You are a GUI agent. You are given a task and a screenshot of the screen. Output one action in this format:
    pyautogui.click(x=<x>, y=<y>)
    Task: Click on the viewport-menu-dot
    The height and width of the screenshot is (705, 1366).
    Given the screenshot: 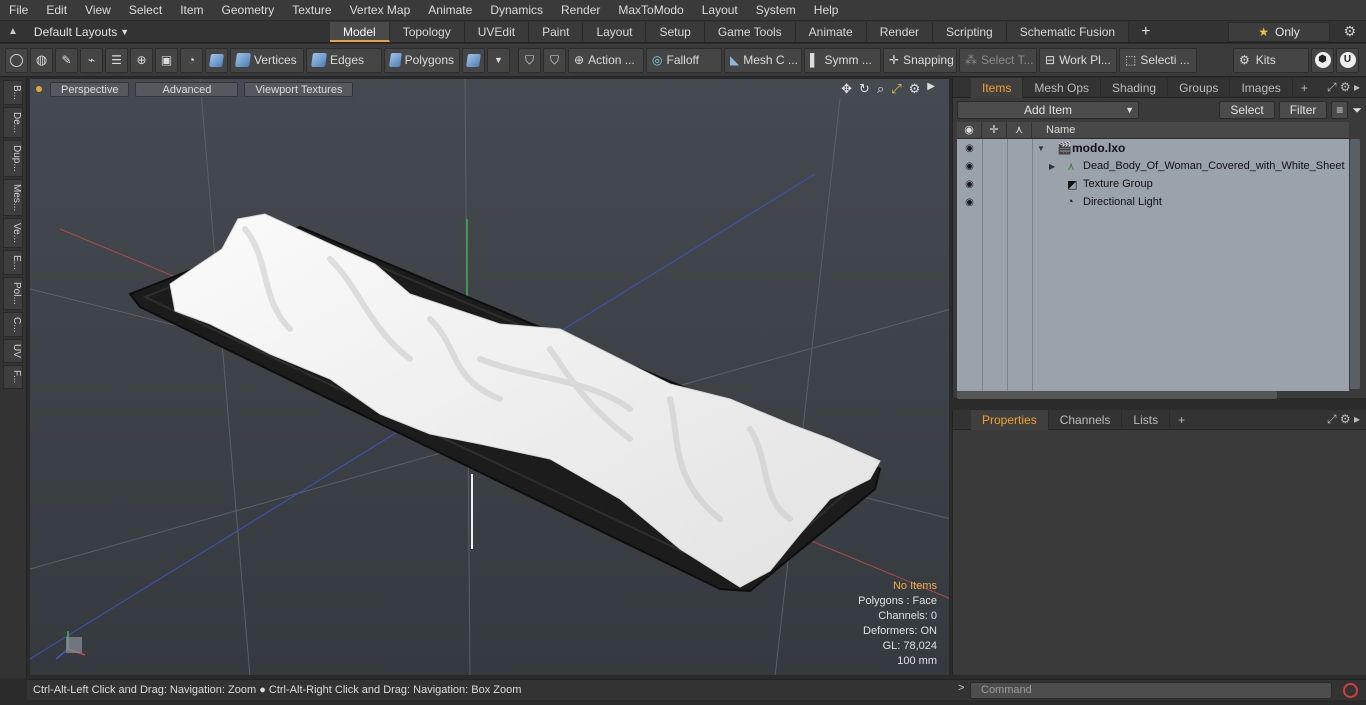 What is the action you would take?
    pyautogui.click(x=39, y=89)
    